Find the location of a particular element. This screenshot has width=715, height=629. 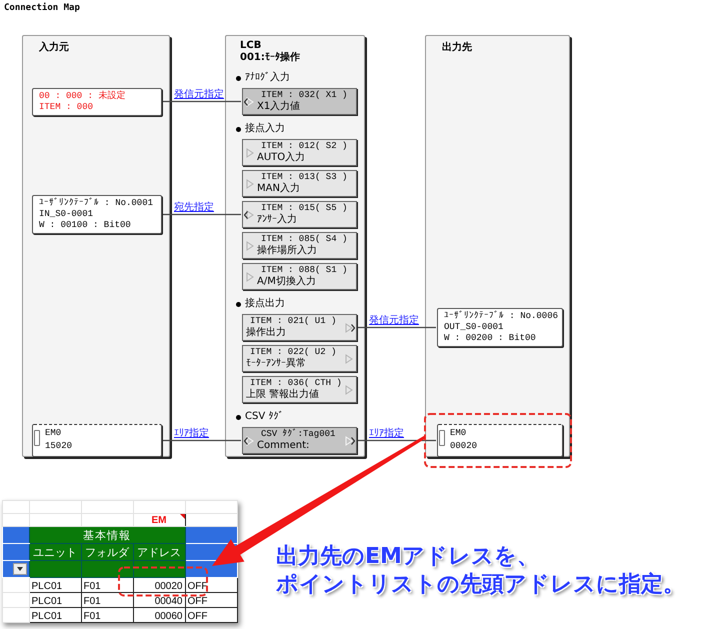

section-title: ｱﾅﾛｸﾞ入力 is located at coordinates (267, 78).